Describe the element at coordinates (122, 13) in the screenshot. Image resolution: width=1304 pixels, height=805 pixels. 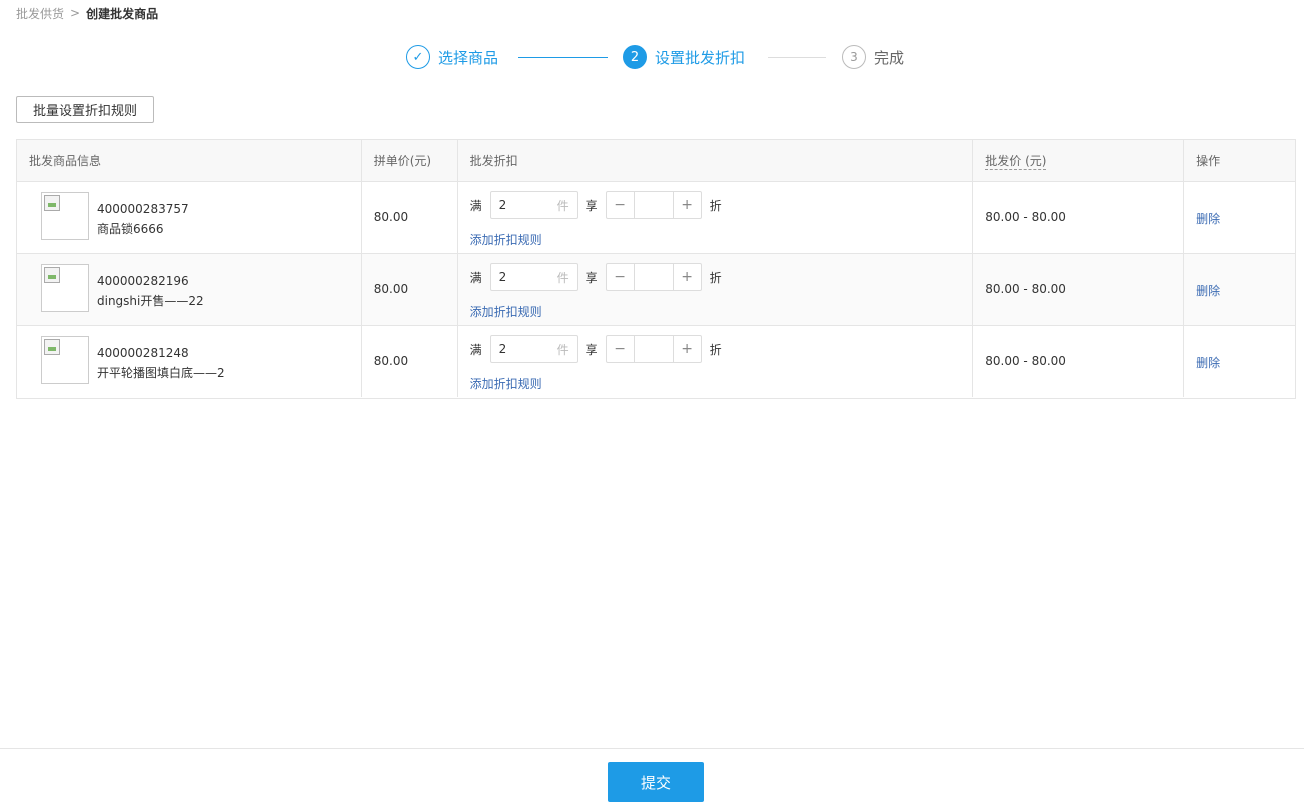
I see `breadcrumb-current: 创建批发商品` at that location.